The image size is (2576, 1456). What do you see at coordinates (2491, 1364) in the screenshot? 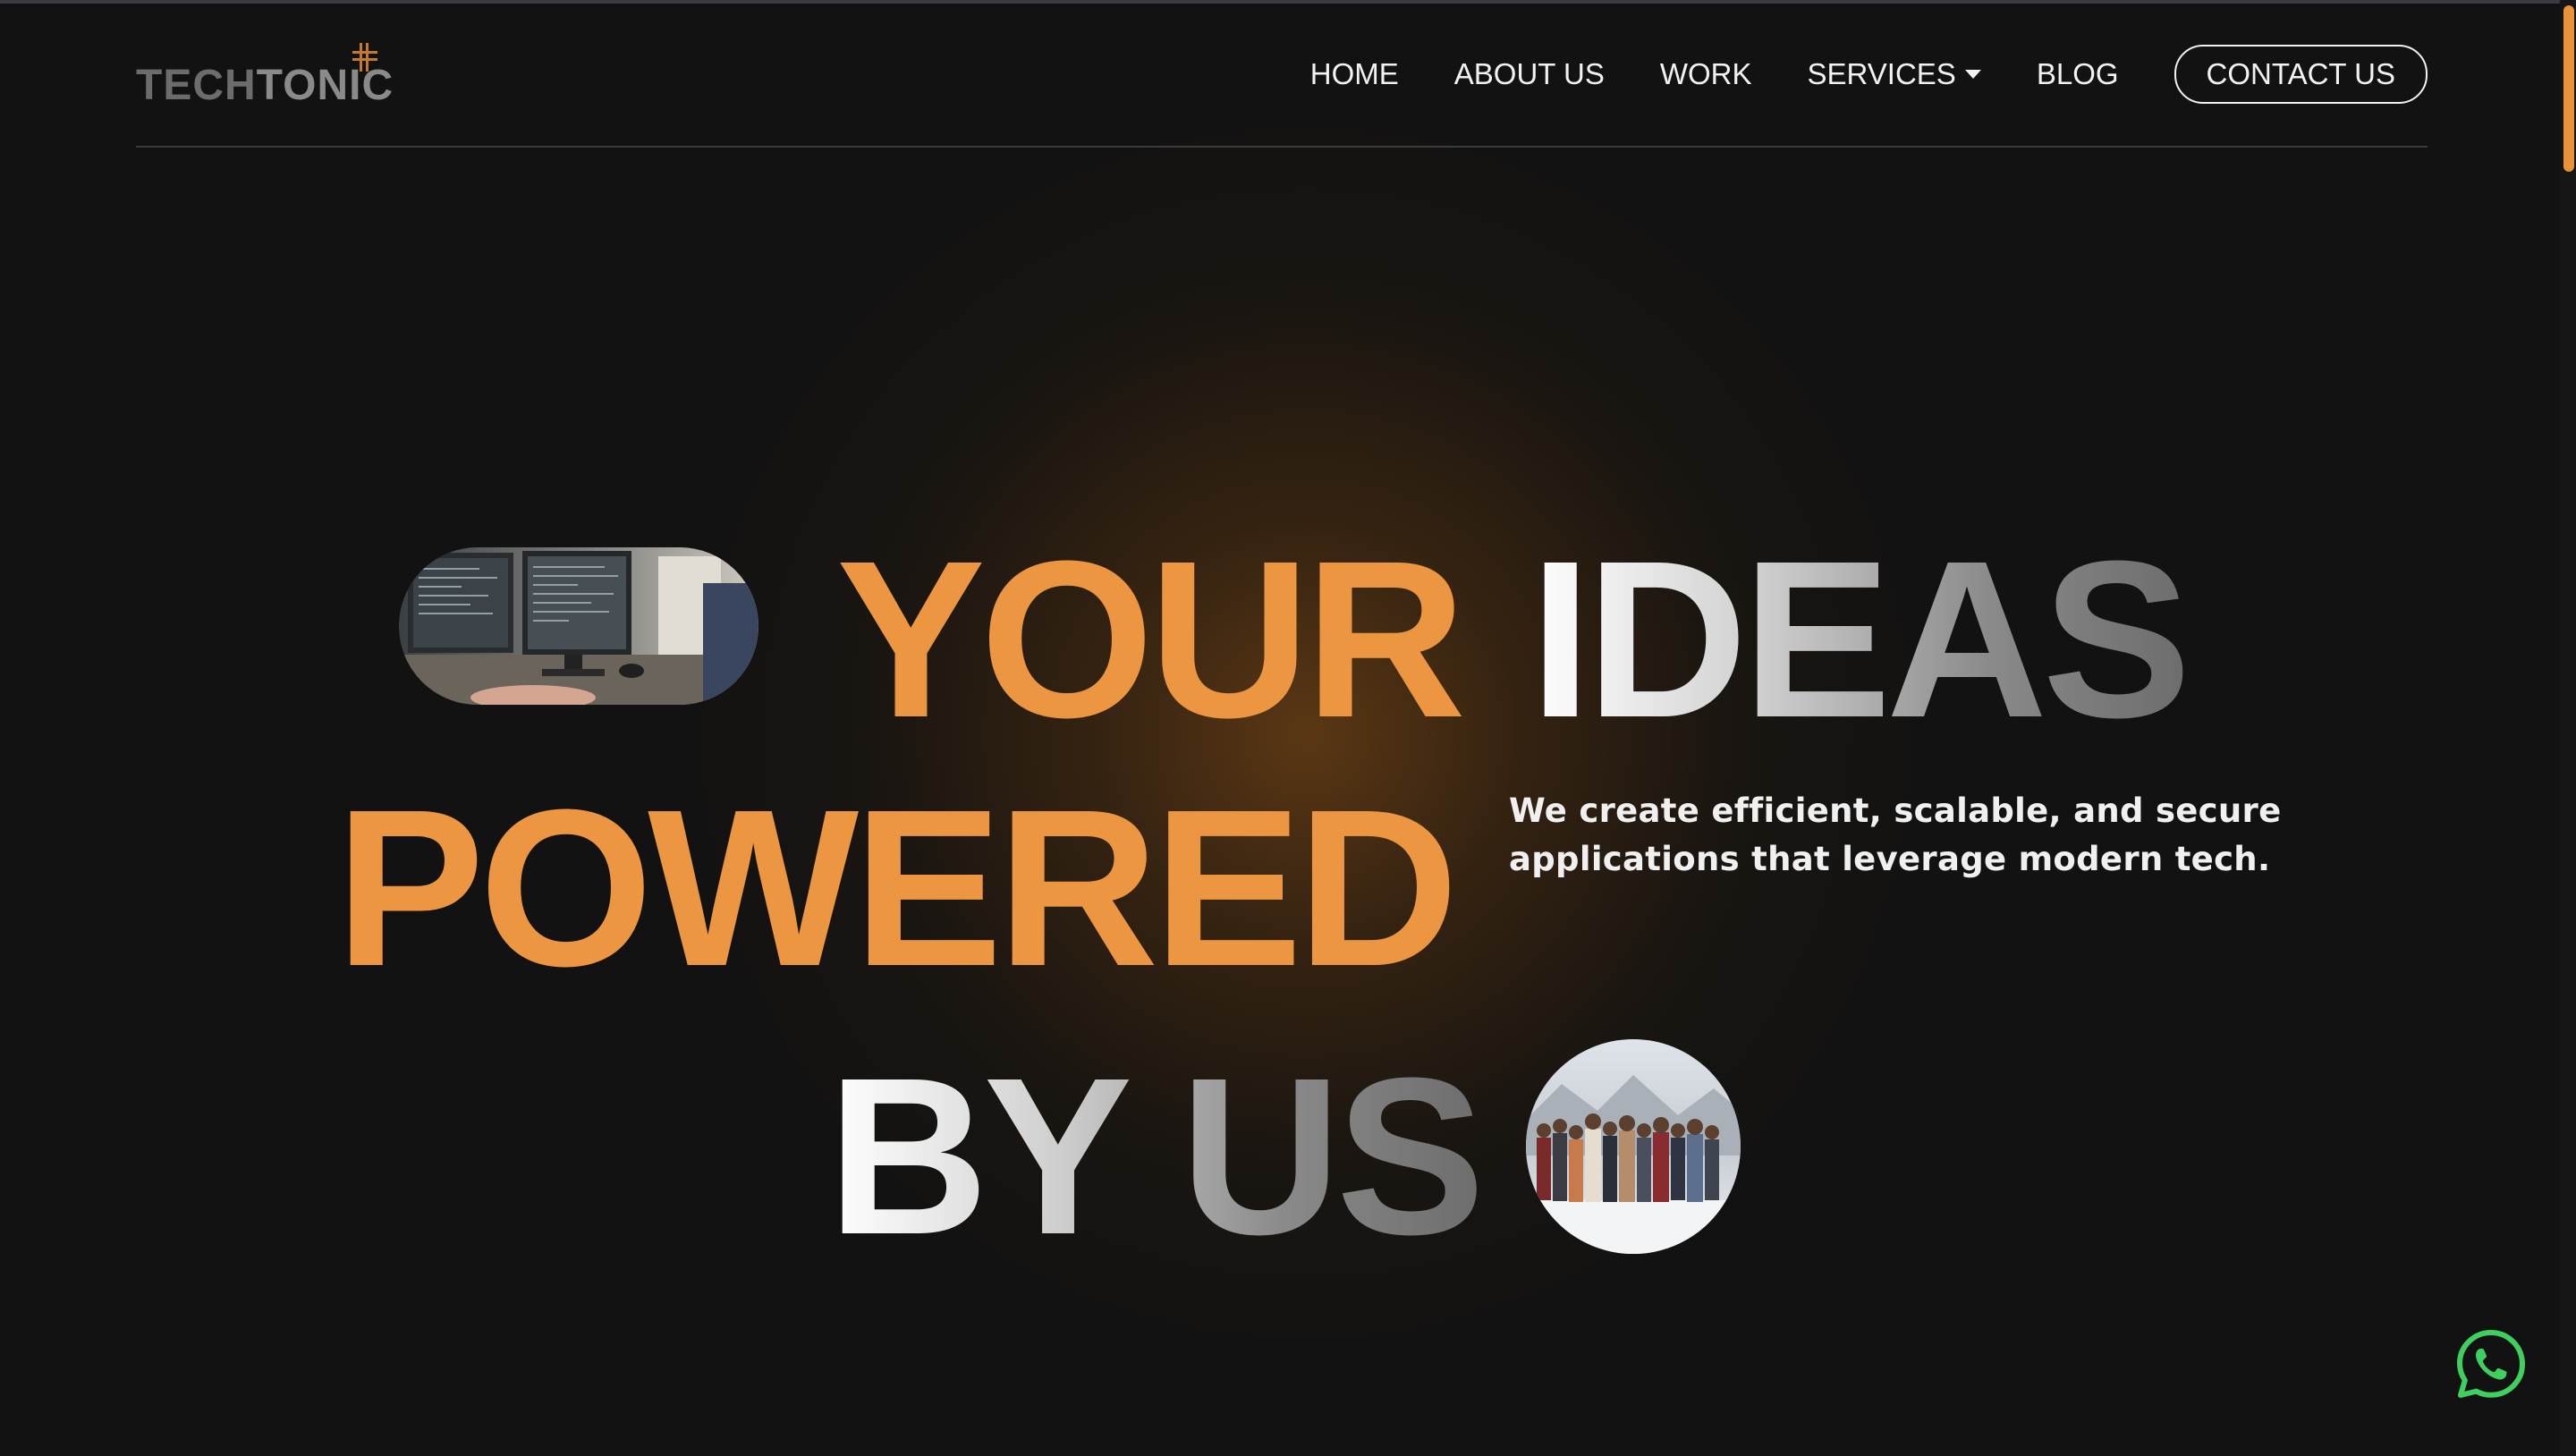
I see `whatsapp-icon` at bounding box center [2491, 1364].